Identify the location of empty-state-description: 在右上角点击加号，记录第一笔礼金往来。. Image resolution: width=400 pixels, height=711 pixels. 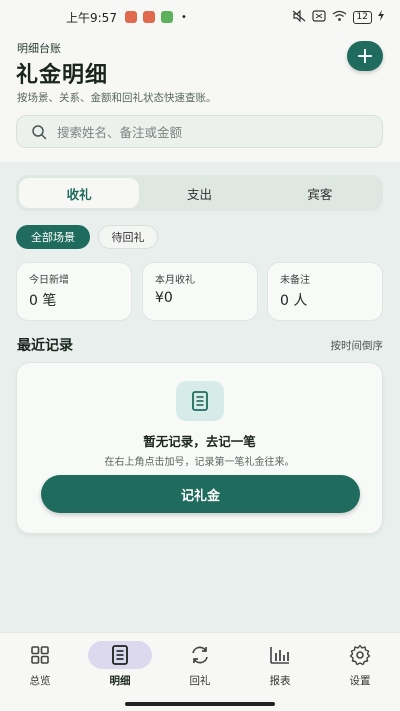
(199, 462).